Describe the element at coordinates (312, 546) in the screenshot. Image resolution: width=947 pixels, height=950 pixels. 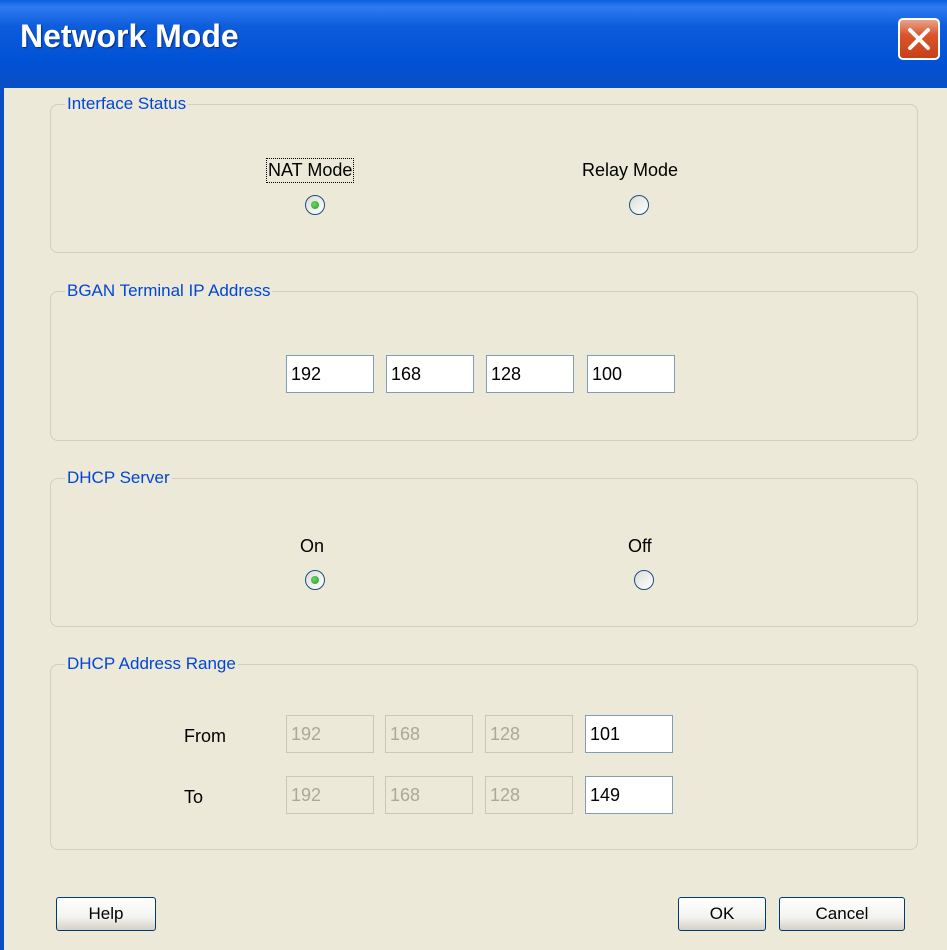
I see `dhcp-on-label: On` at that location.